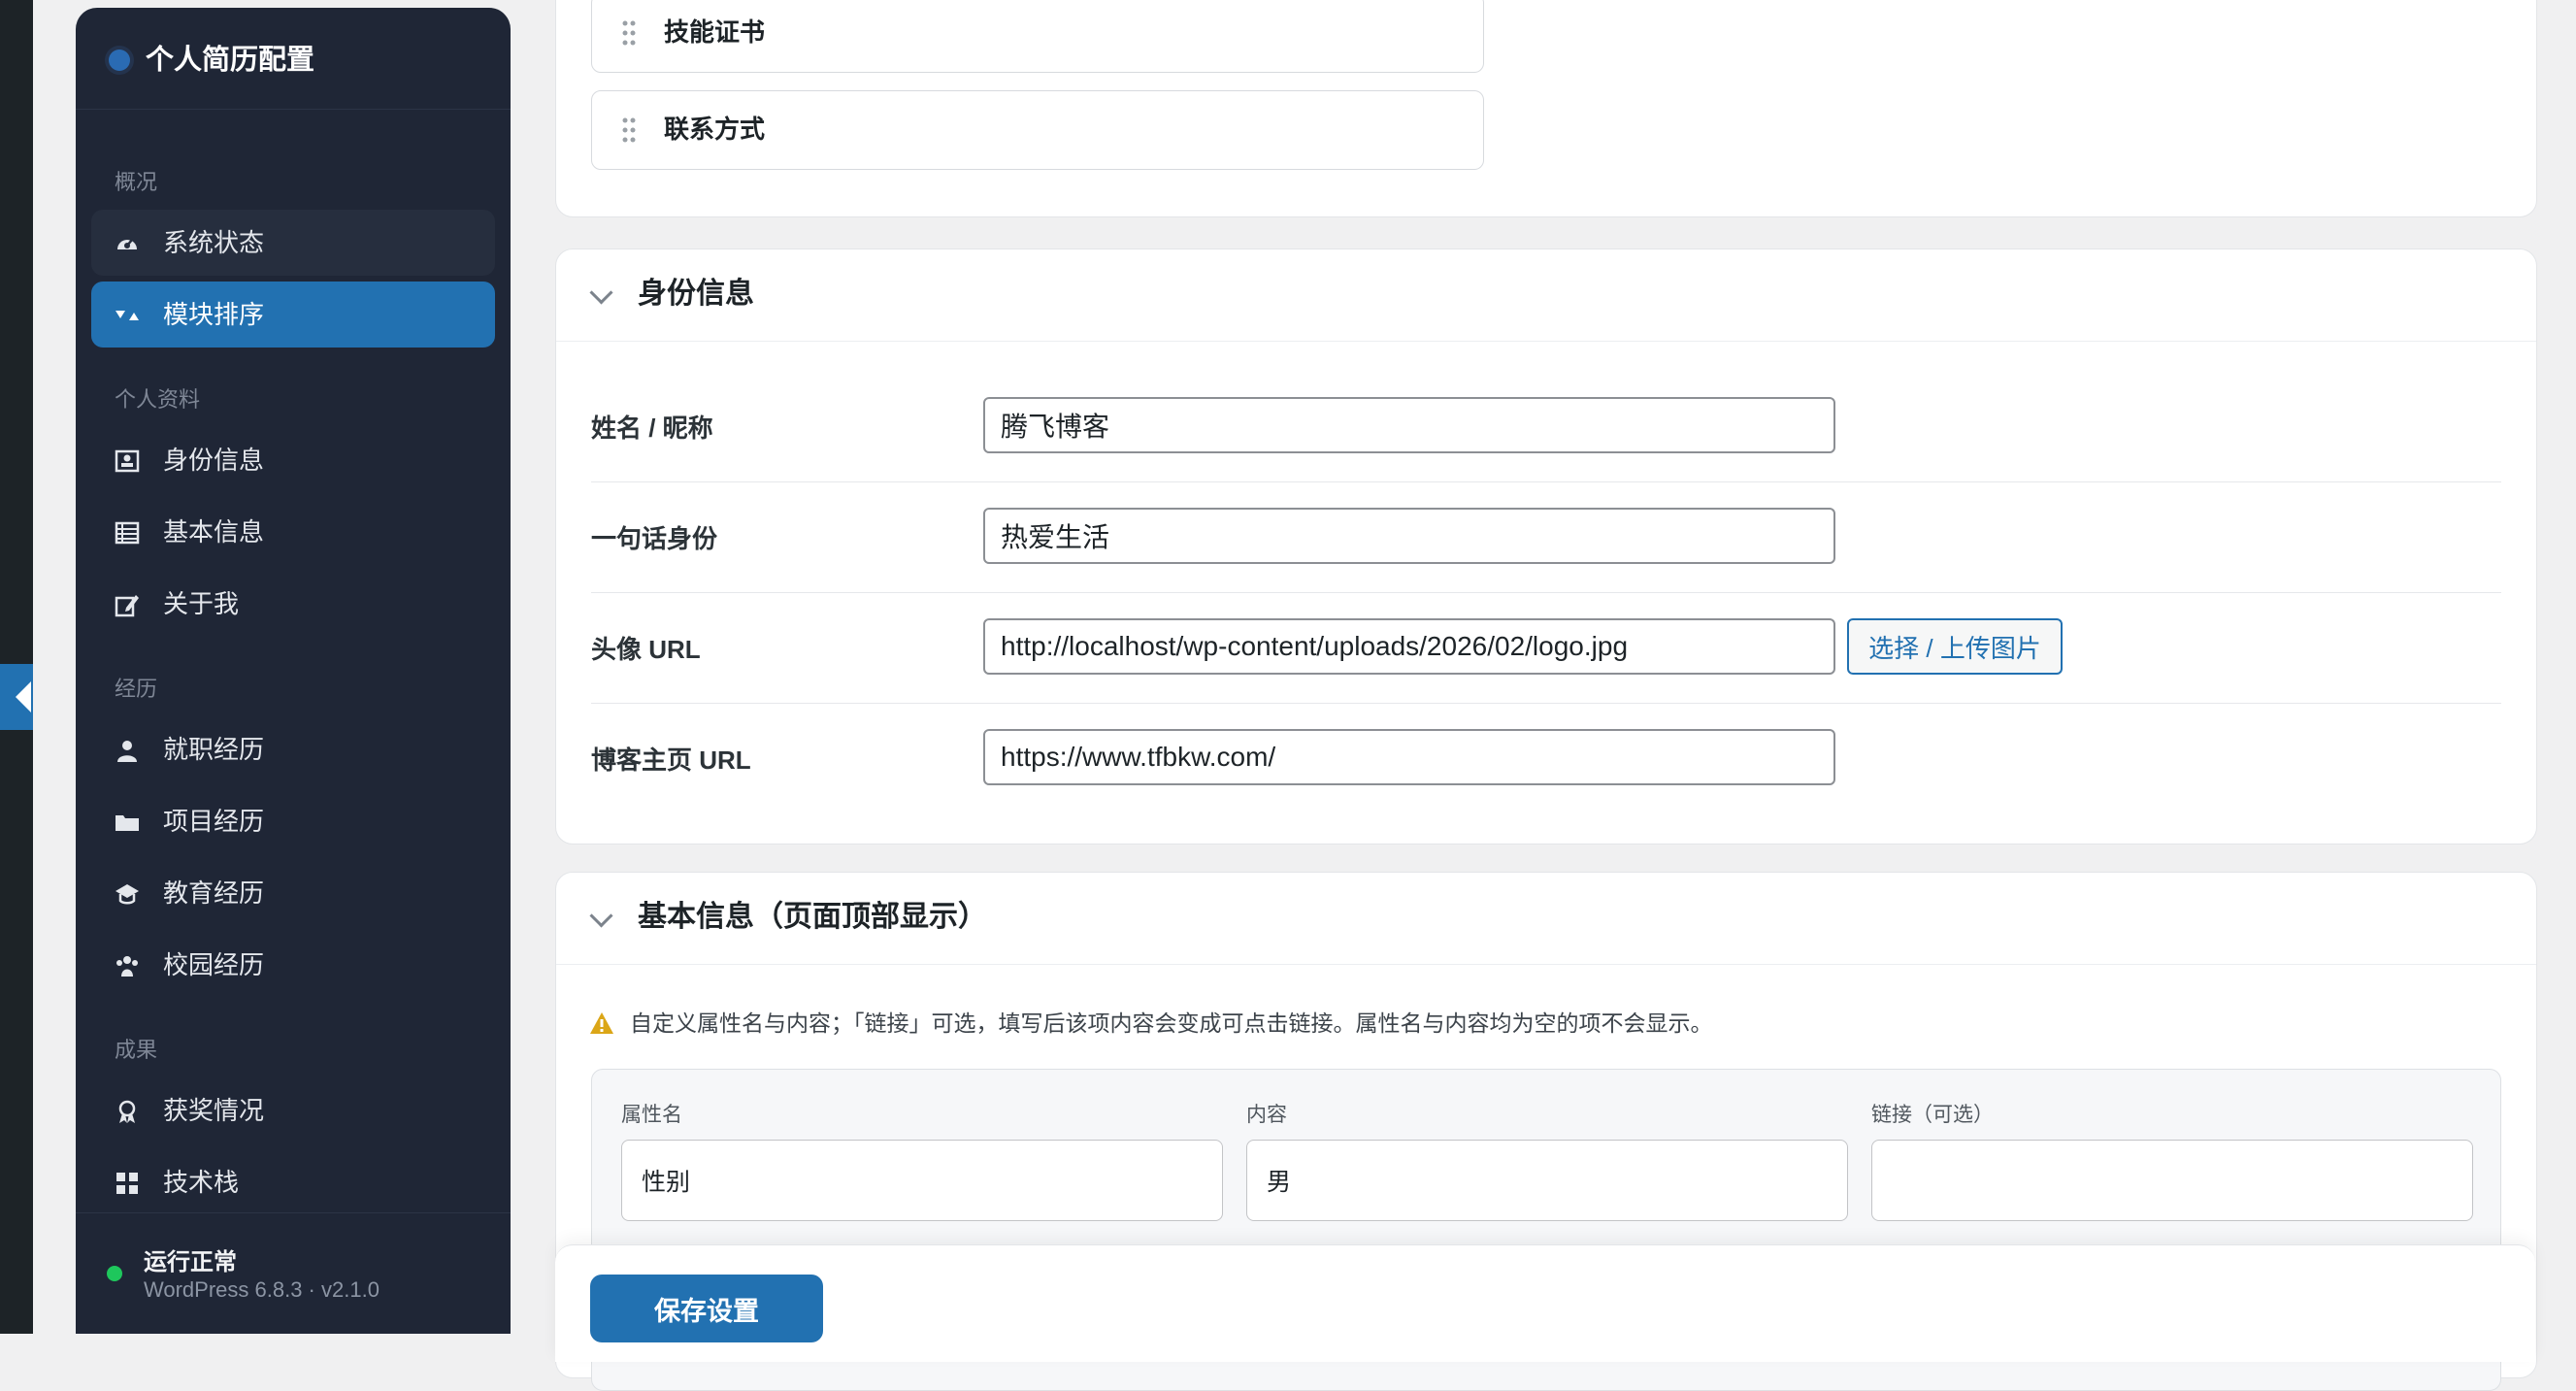 The height and width of the screenshot is (1391, 2576). Describe the element at coordinates (1409, 757) in the screenshot. I see `blog-url-input` at that location.